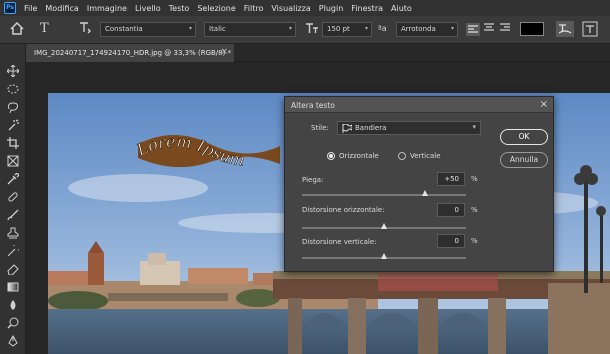 The height and width of the screenshot is (354, 610). Describe the element at coordinates (13, 161) in the screenshot. I see `frame-tool-icon` at that location.